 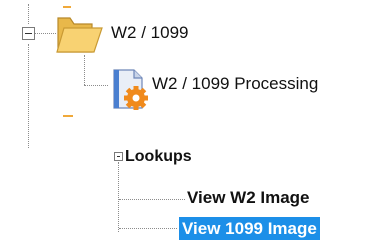 I want to click on tree-item-view-w2-image: View W2 Image, so click(x=248, y=198).